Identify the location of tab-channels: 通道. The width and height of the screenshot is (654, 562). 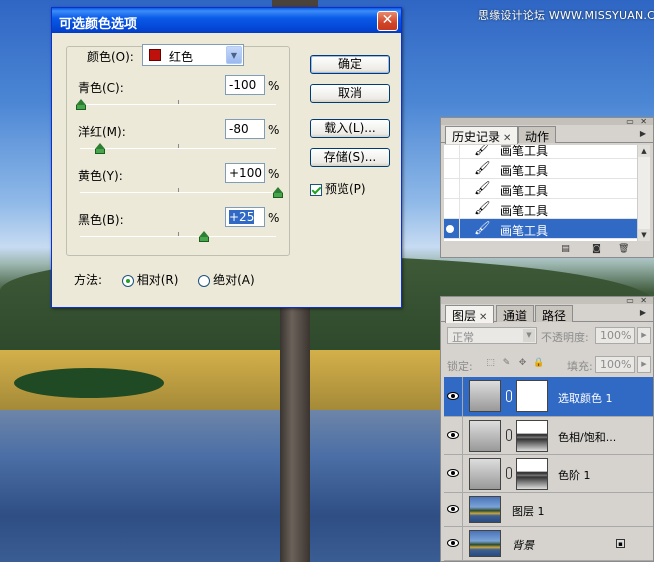
(515, 314).